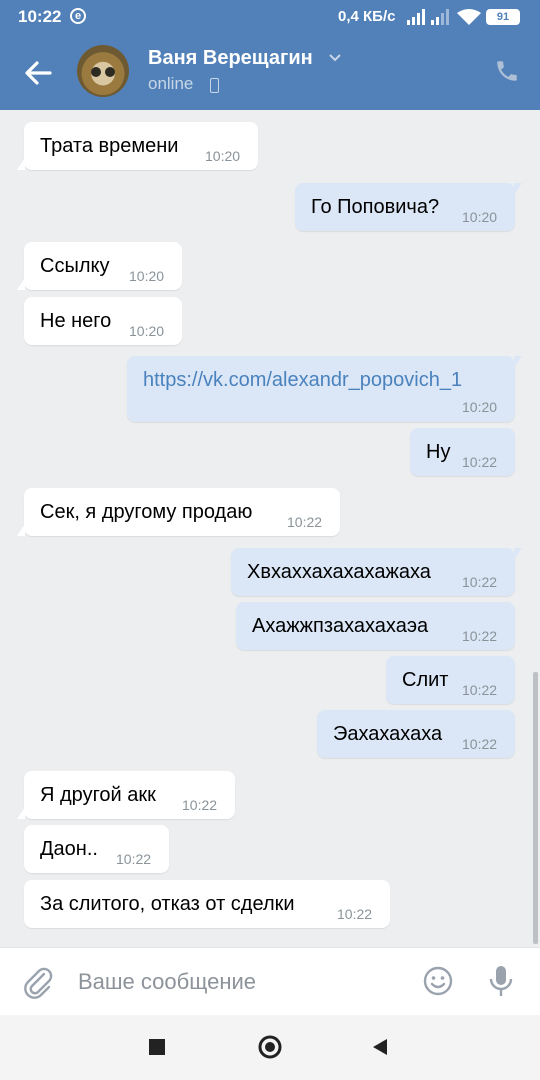  What do you see at coordinates (450, 680) in the screenshot?
I see `message-outgoing: Слит 10:22` at bounding box center [450, 680].